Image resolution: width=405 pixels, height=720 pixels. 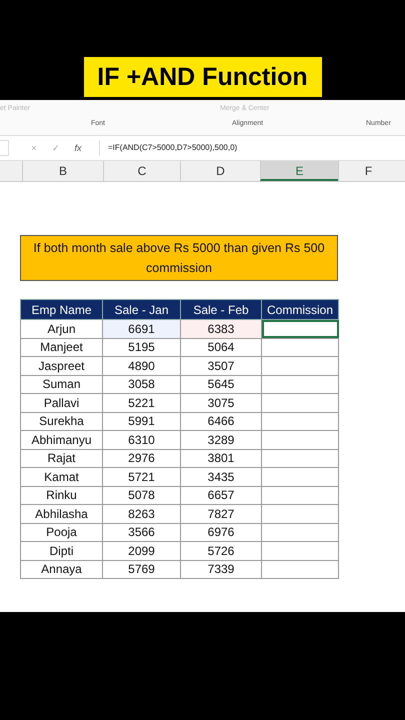 What do you see at coordinates (221, 421) in the screenshot?
I see `table-cell: 6466` at bounding box center [221, 421].